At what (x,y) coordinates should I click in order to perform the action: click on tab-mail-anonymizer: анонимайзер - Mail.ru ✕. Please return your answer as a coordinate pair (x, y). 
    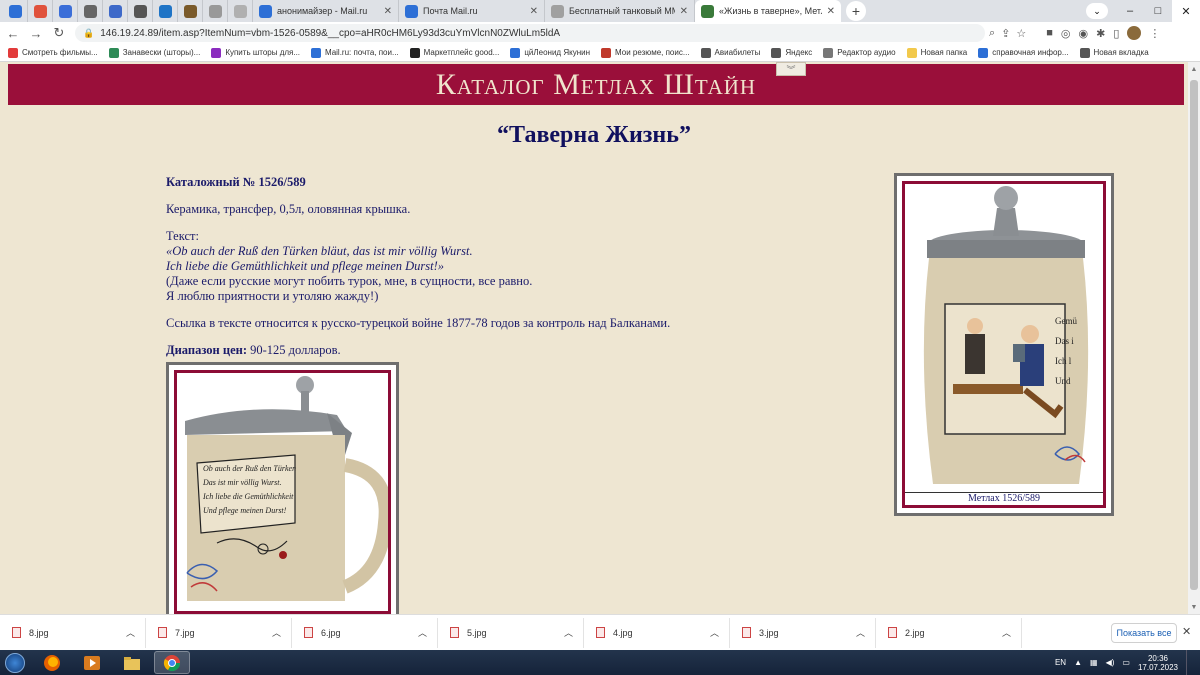
    Looking at the image, I should click on (326, 11).